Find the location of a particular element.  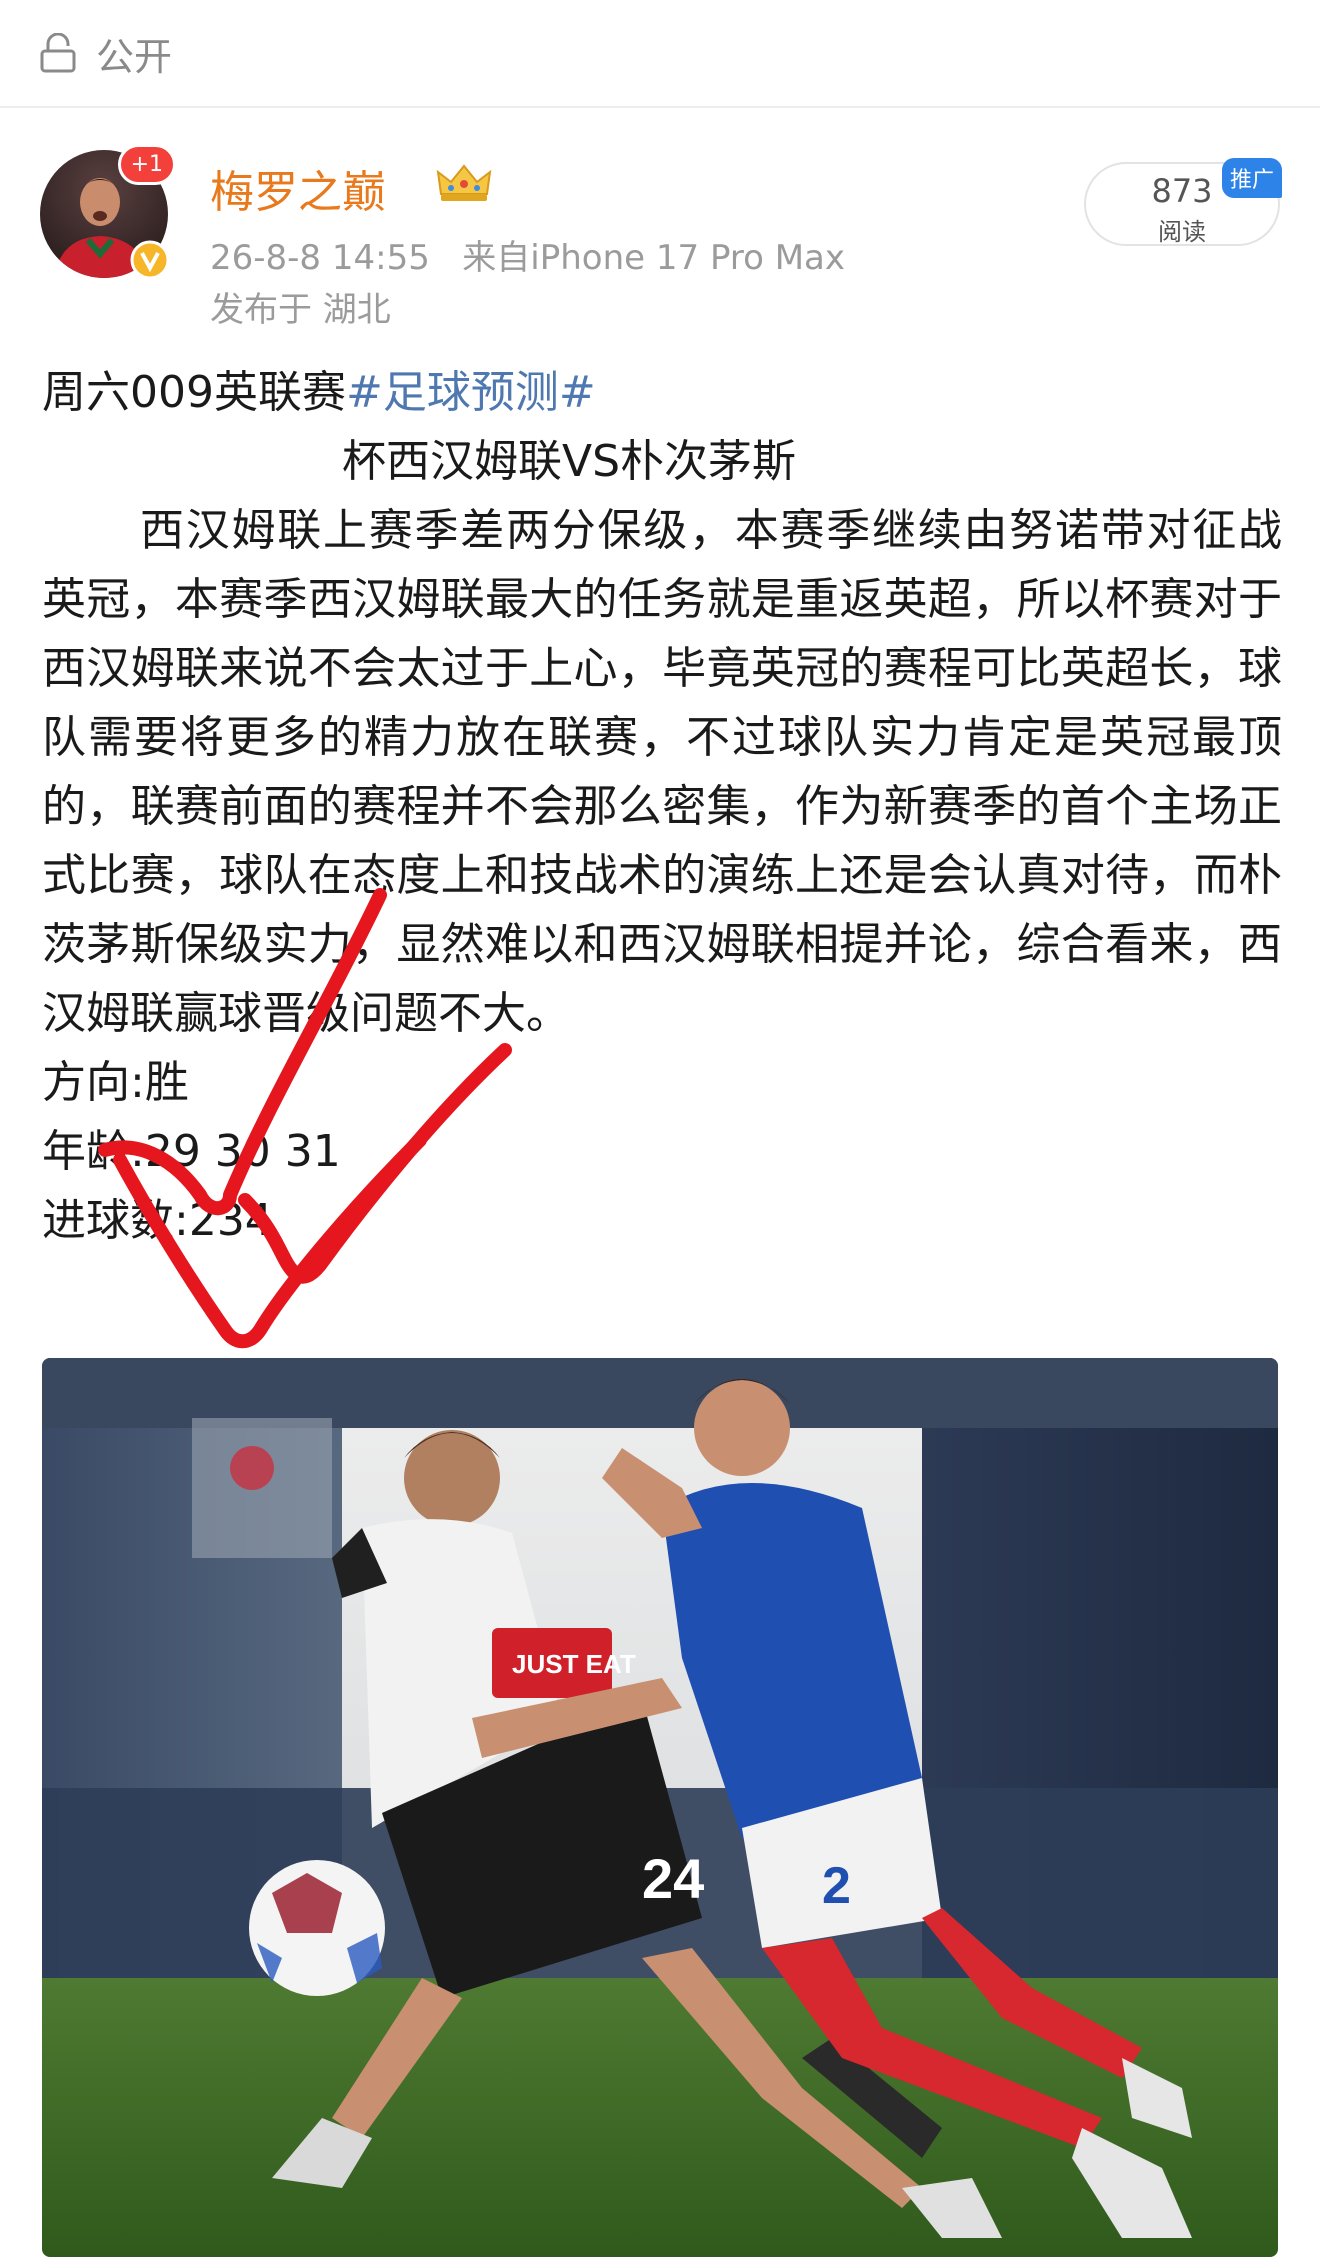

post-title-line: 周六009英联赛#足球预测# is located at coordinates (662, 392).